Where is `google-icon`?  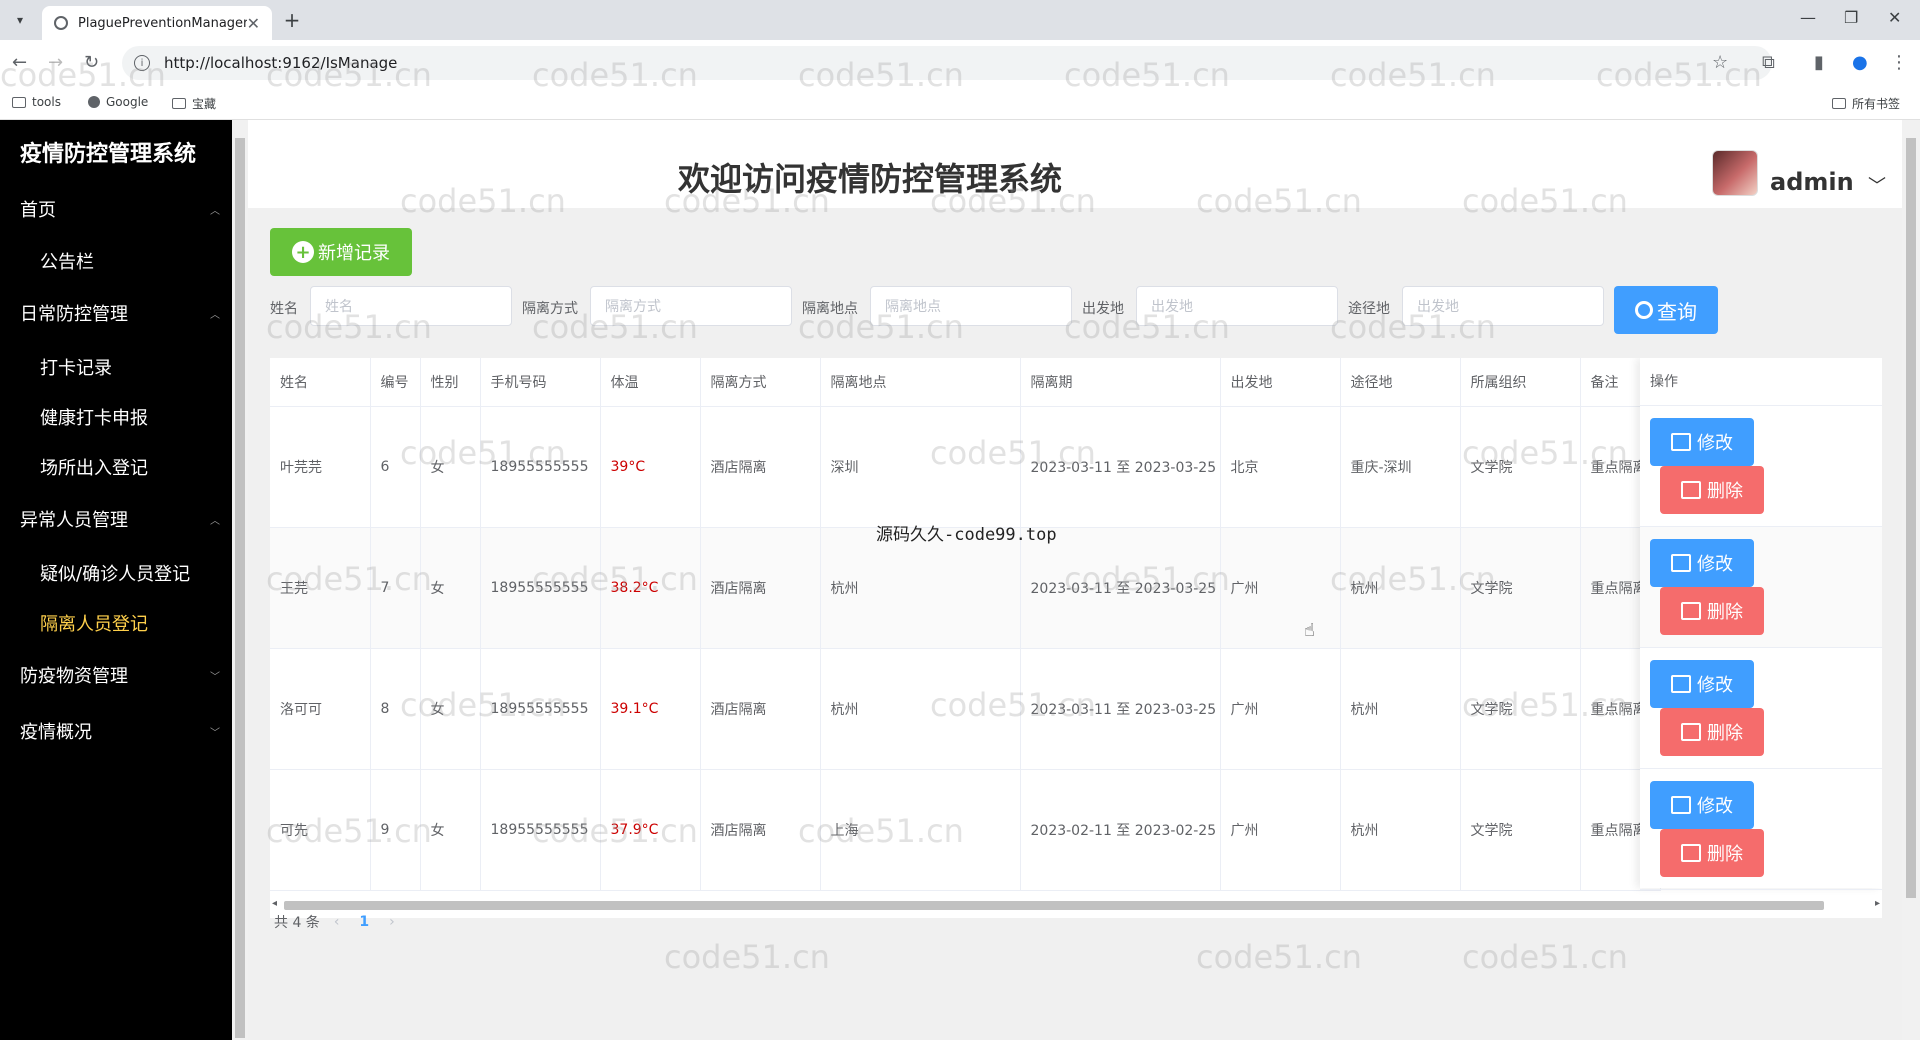
google-icon is located at coordinates (94, 102).